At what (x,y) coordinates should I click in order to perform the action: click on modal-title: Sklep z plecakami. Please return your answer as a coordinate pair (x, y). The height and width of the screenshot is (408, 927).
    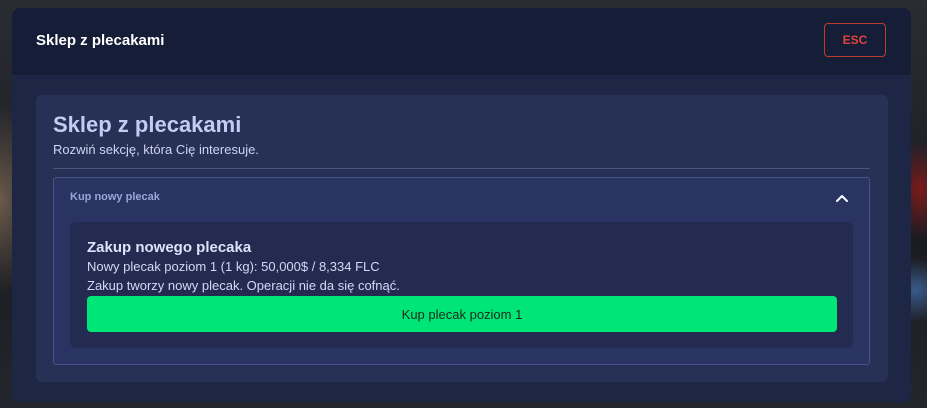
    Looking at the image, I should click on (100, 40).